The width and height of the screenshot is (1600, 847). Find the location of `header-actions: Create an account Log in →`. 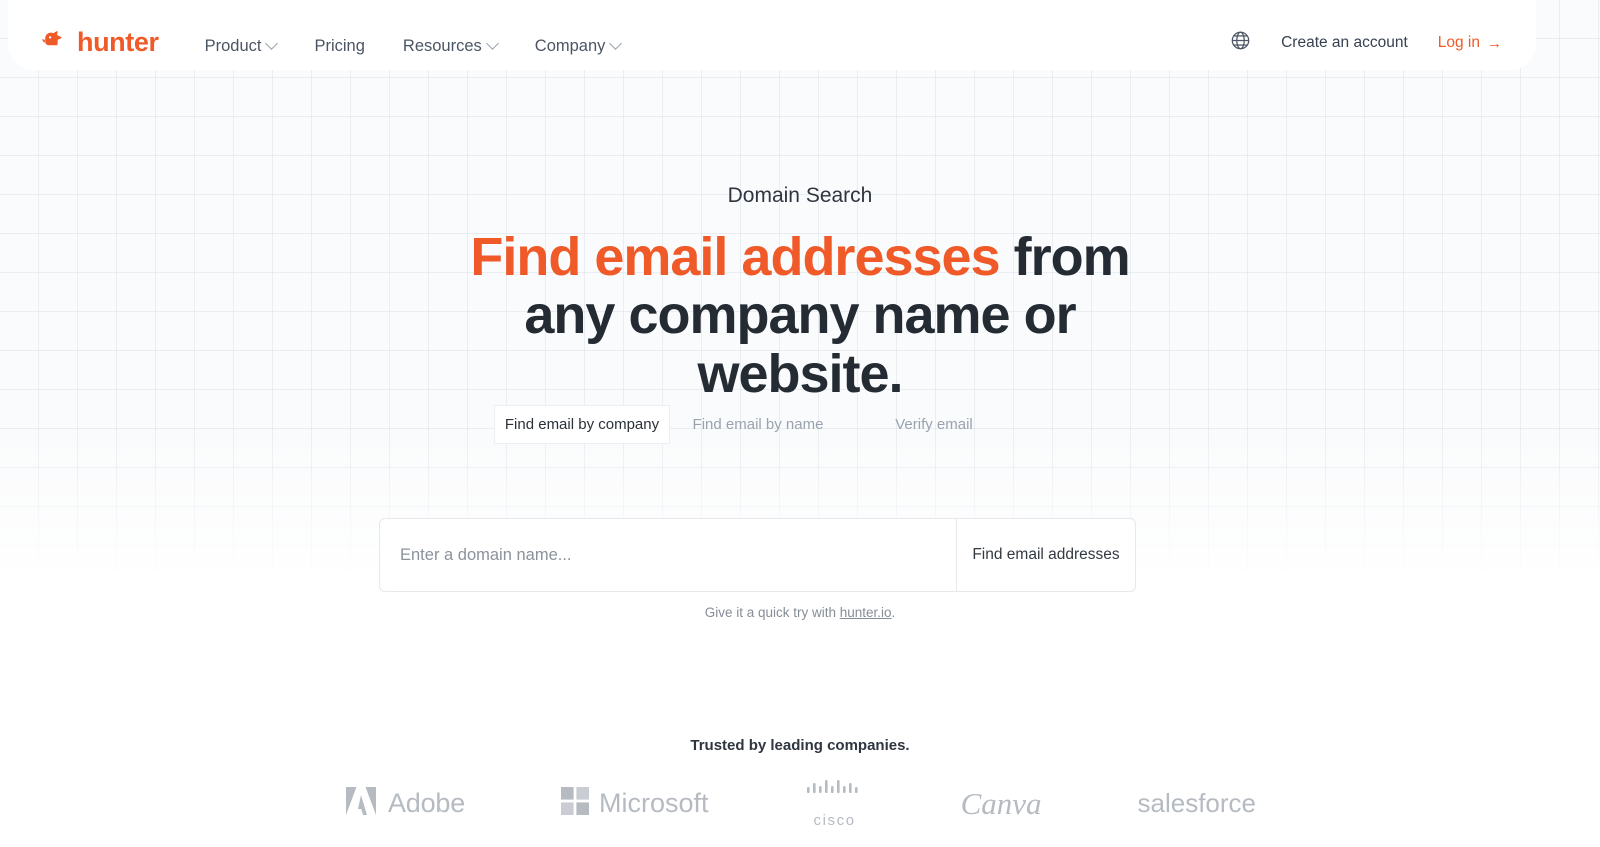

header-actions: Create an account Log in → is located at coordinates (1366, 43).